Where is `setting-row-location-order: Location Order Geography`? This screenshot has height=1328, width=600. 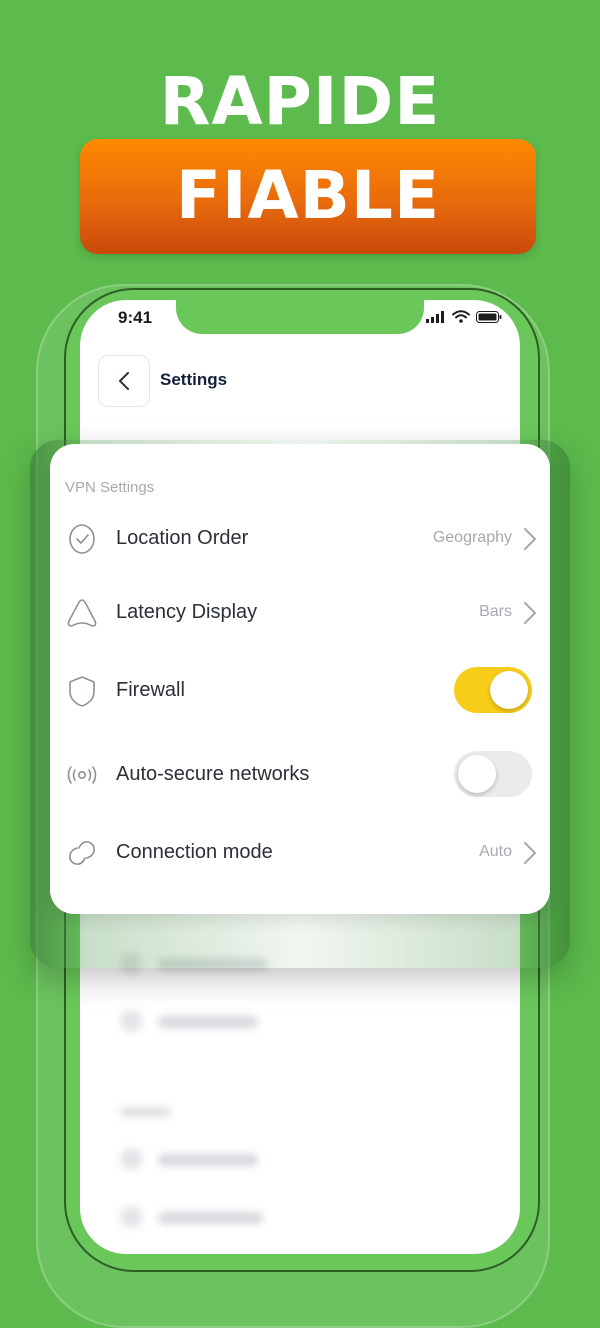
setting-row-location-order: Location Order Geography is located at coordinates (300, 538).